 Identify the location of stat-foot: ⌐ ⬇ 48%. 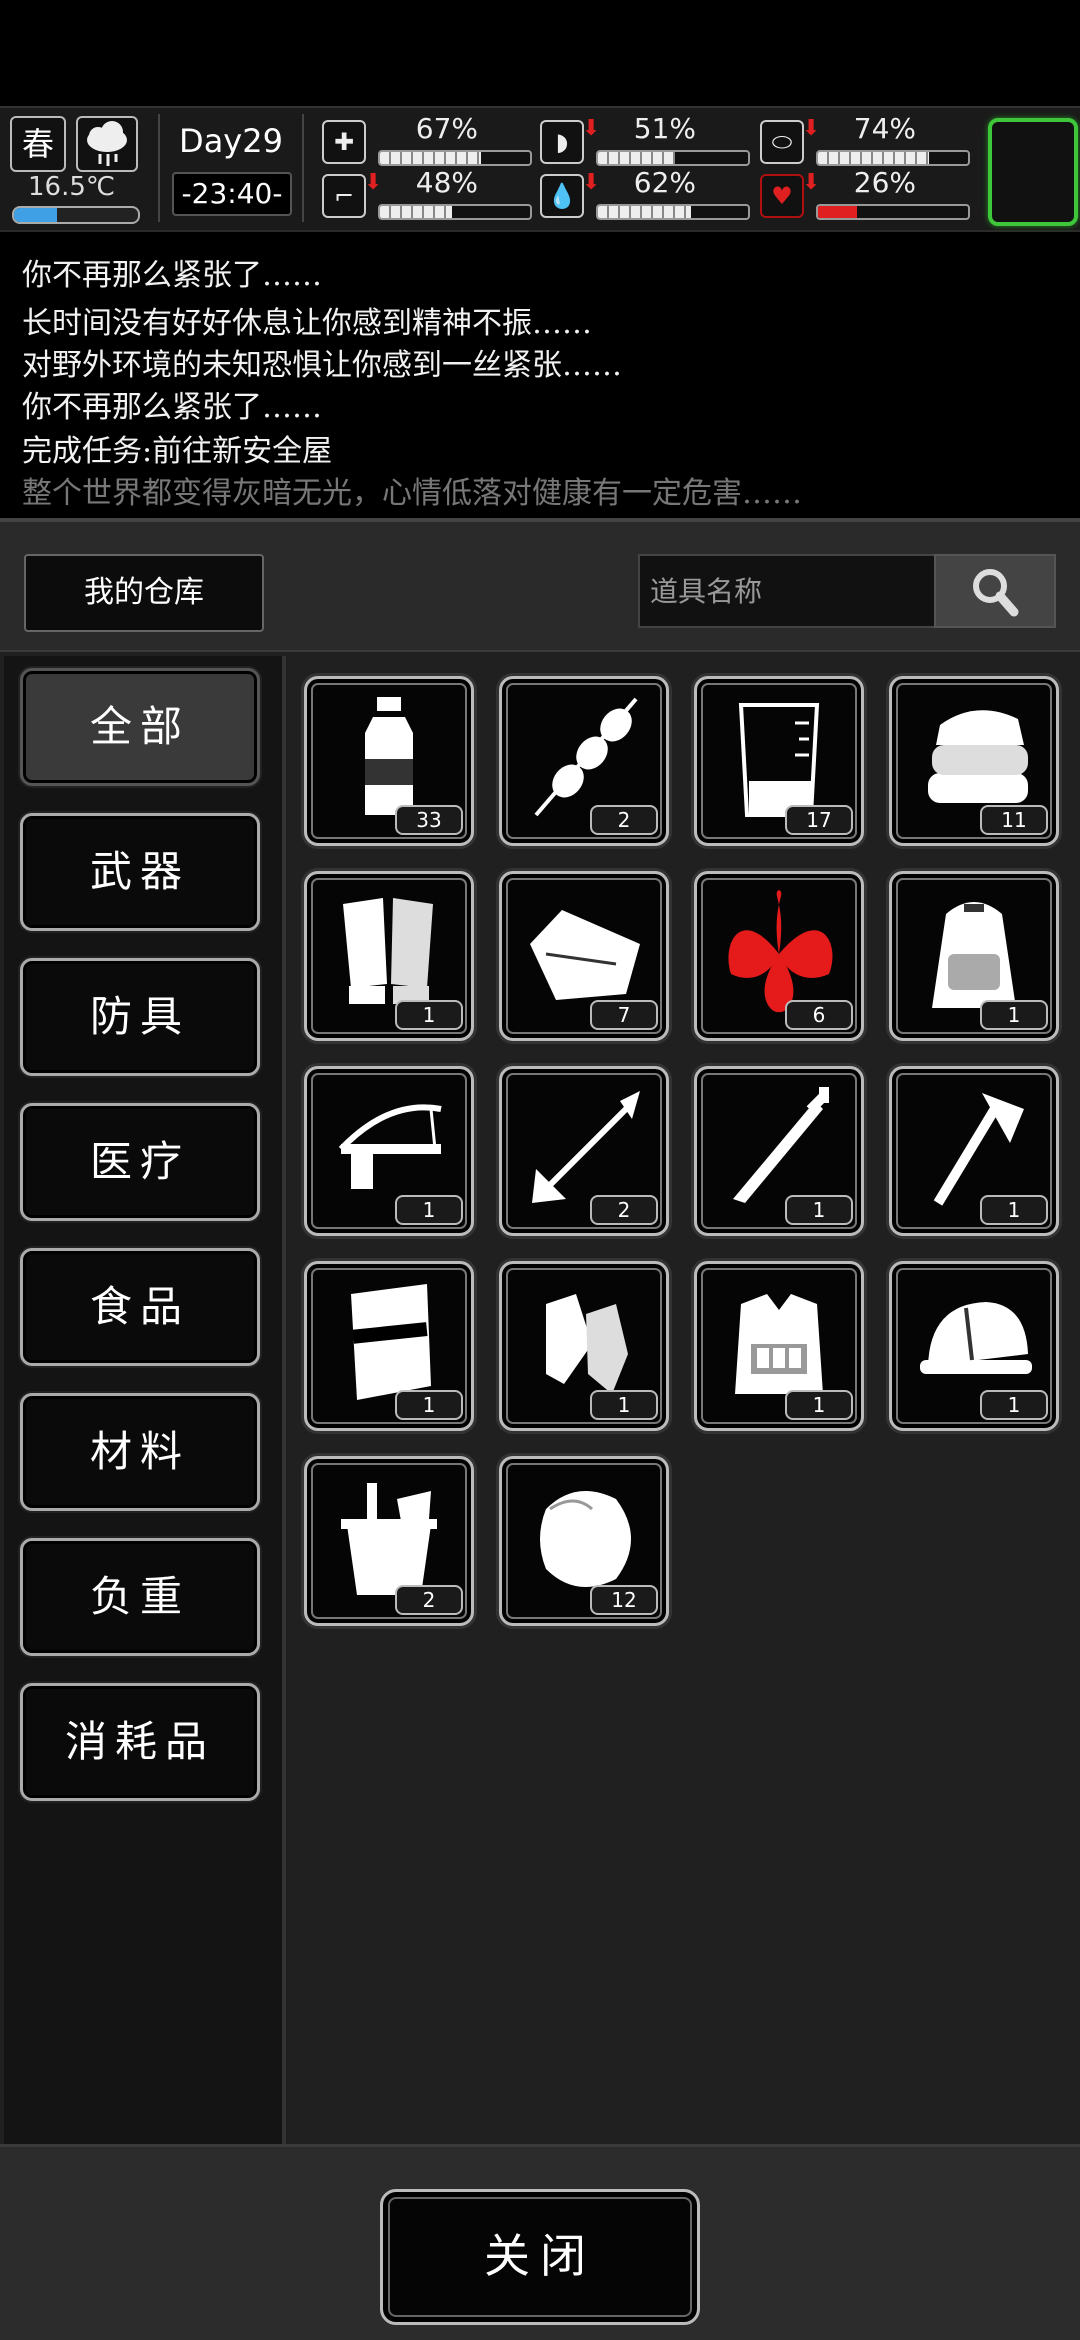
(427, 193).